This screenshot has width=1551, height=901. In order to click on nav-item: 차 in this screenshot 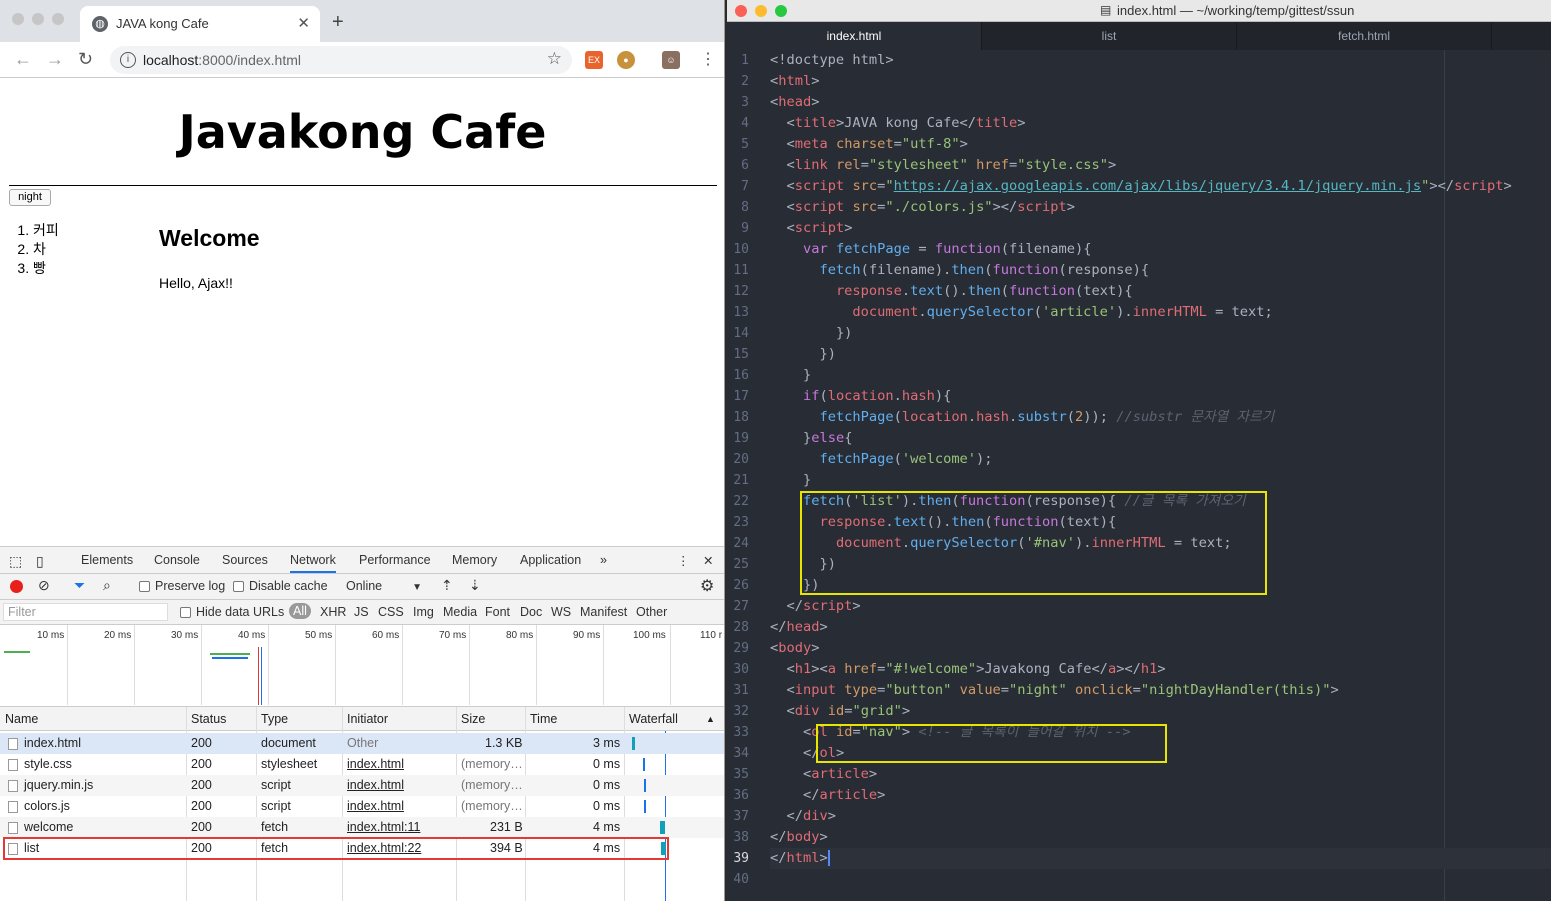, I will do `click(46, 249)`.